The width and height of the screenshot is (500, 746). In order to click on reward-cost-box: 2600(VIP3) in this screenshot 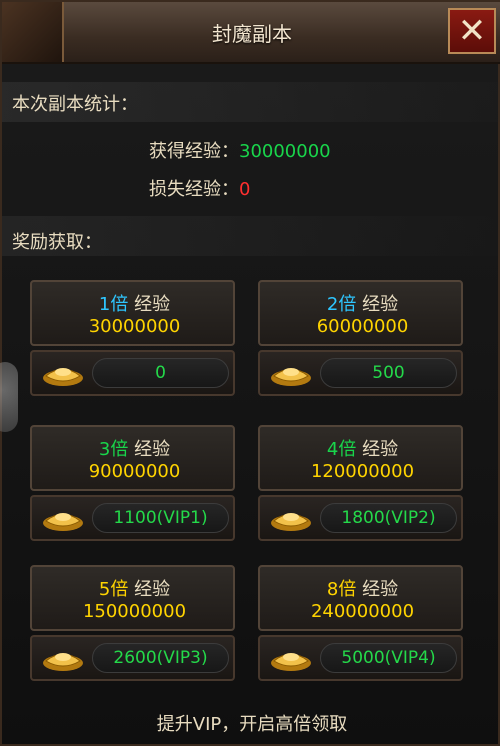, I will do `click(132, 658)`.